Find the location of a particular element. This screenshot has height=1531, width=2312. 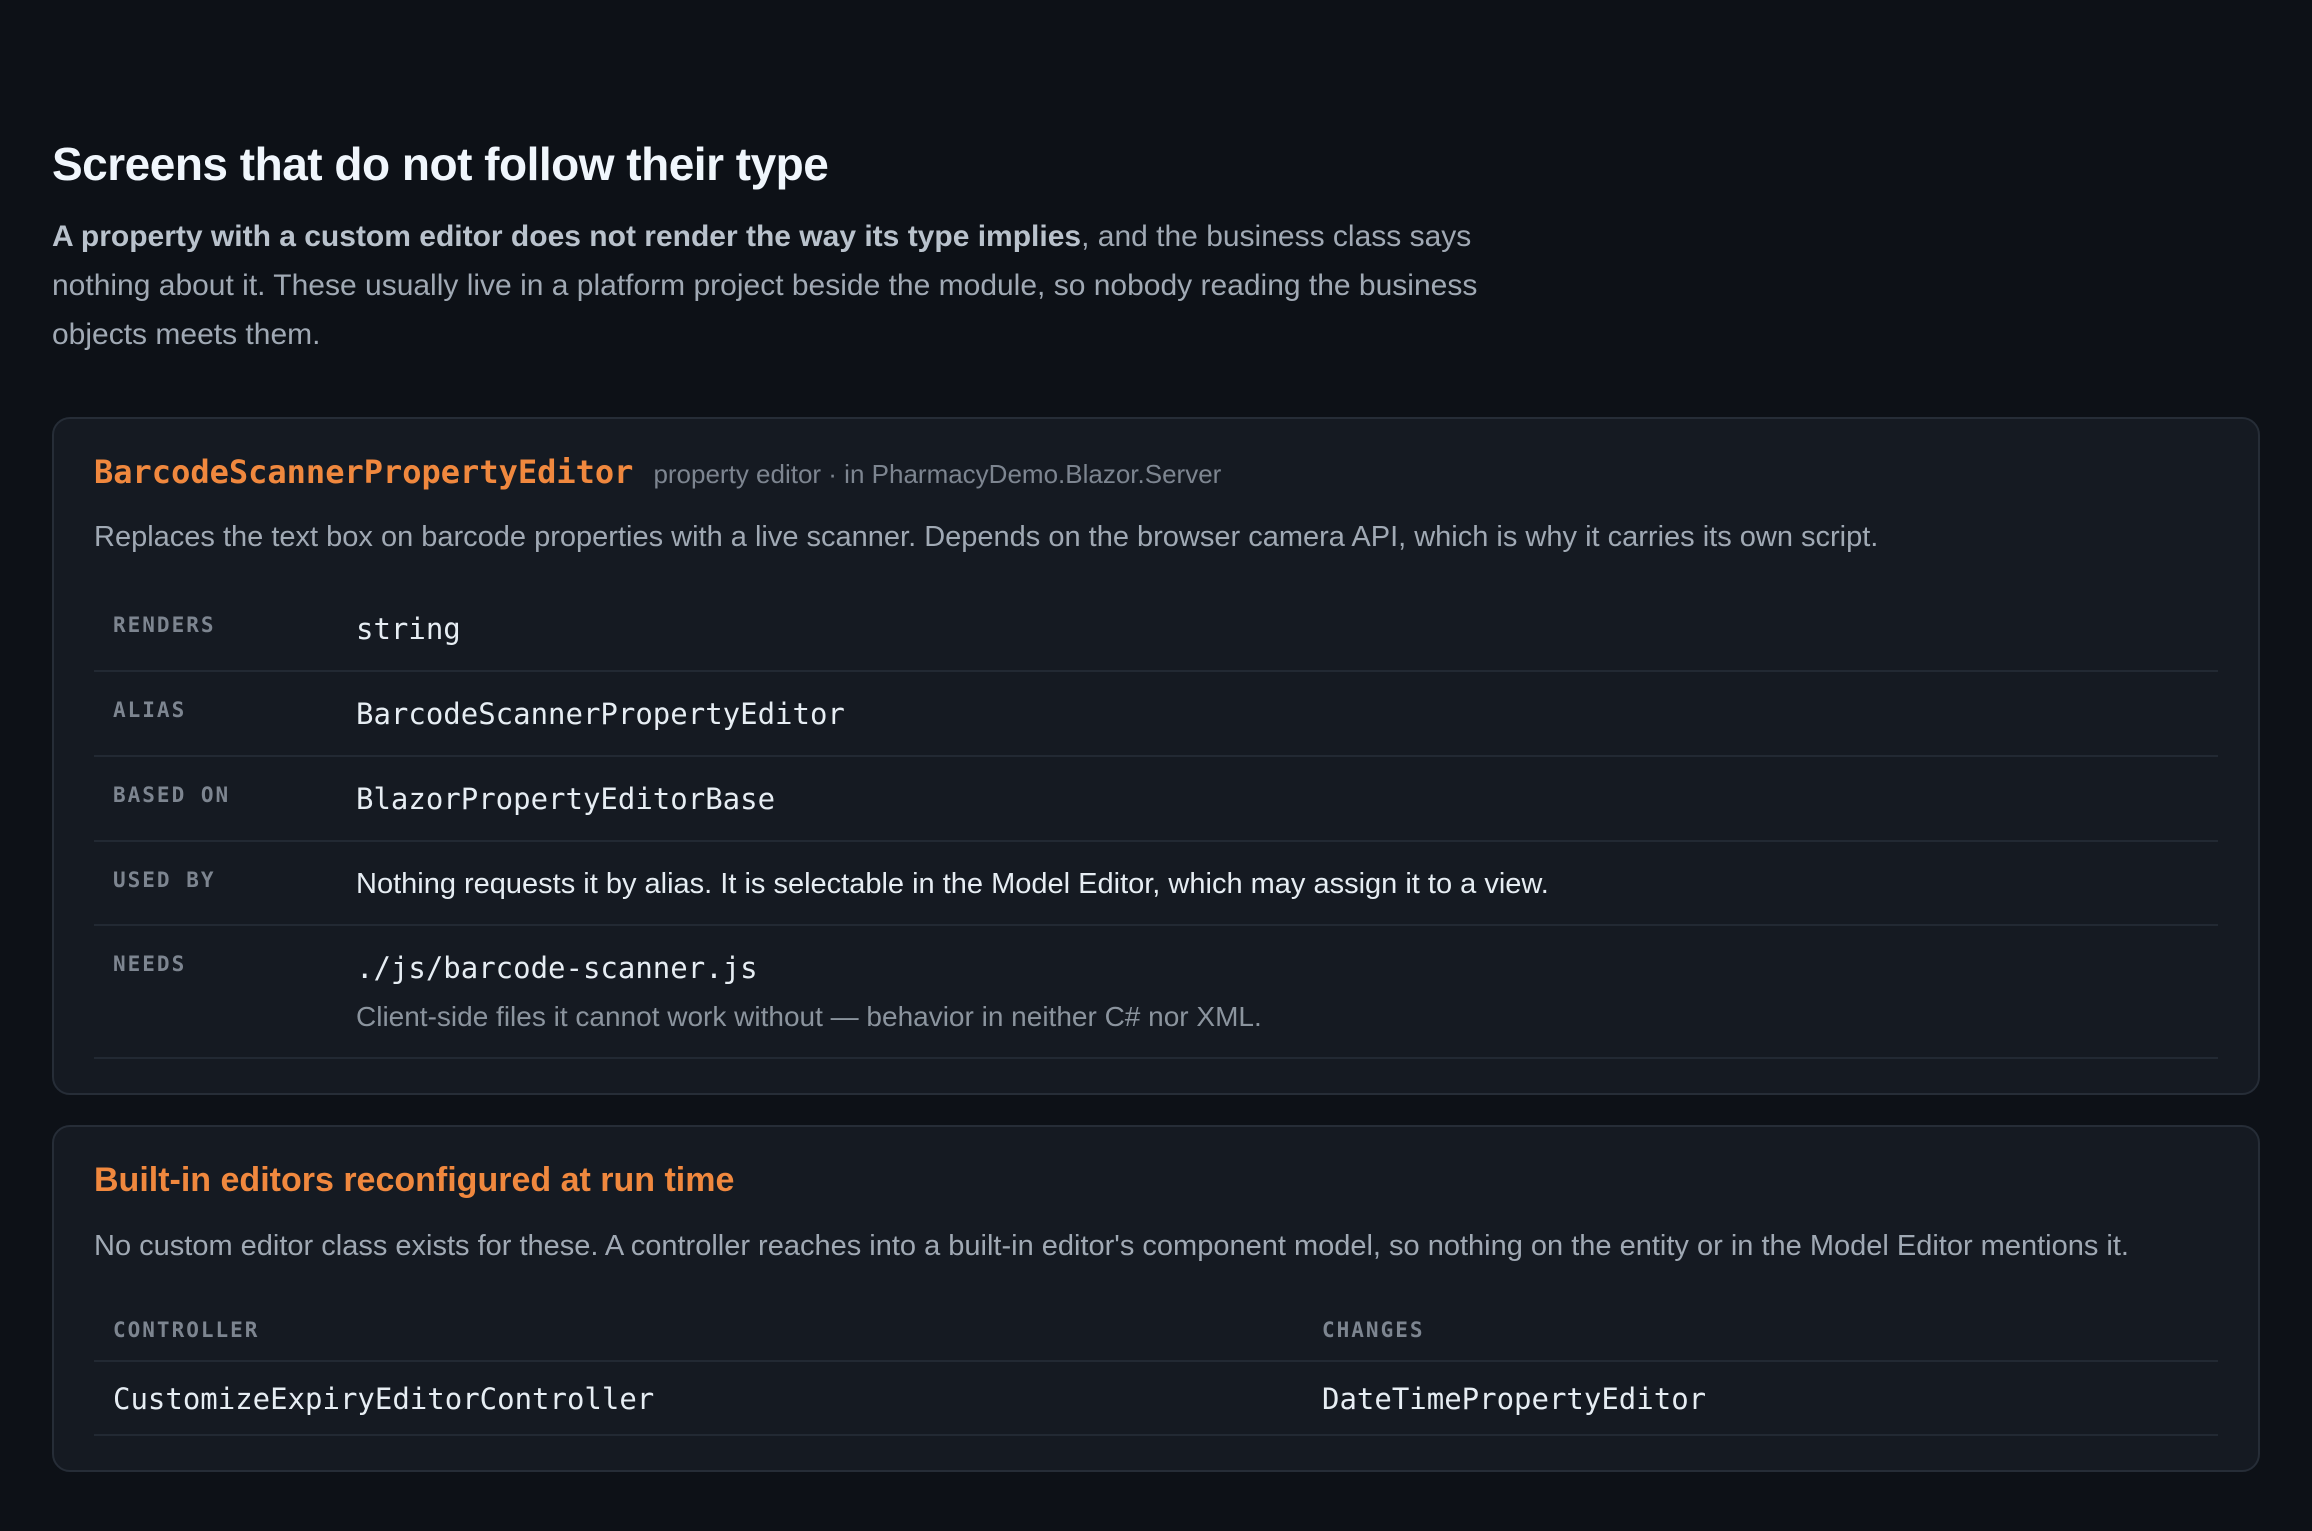

changed-editor-name: DateTimePropertyEditor is located at coordinates (1514, 1399).